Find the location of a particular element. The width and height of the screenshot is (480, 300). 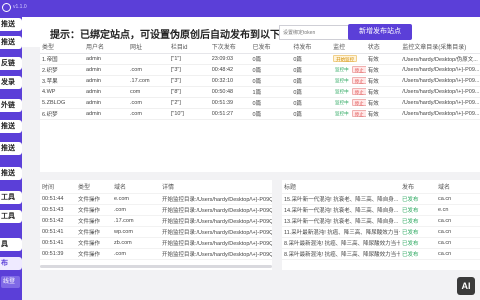

column-header: 标题 is located at coordinates (341, 187).